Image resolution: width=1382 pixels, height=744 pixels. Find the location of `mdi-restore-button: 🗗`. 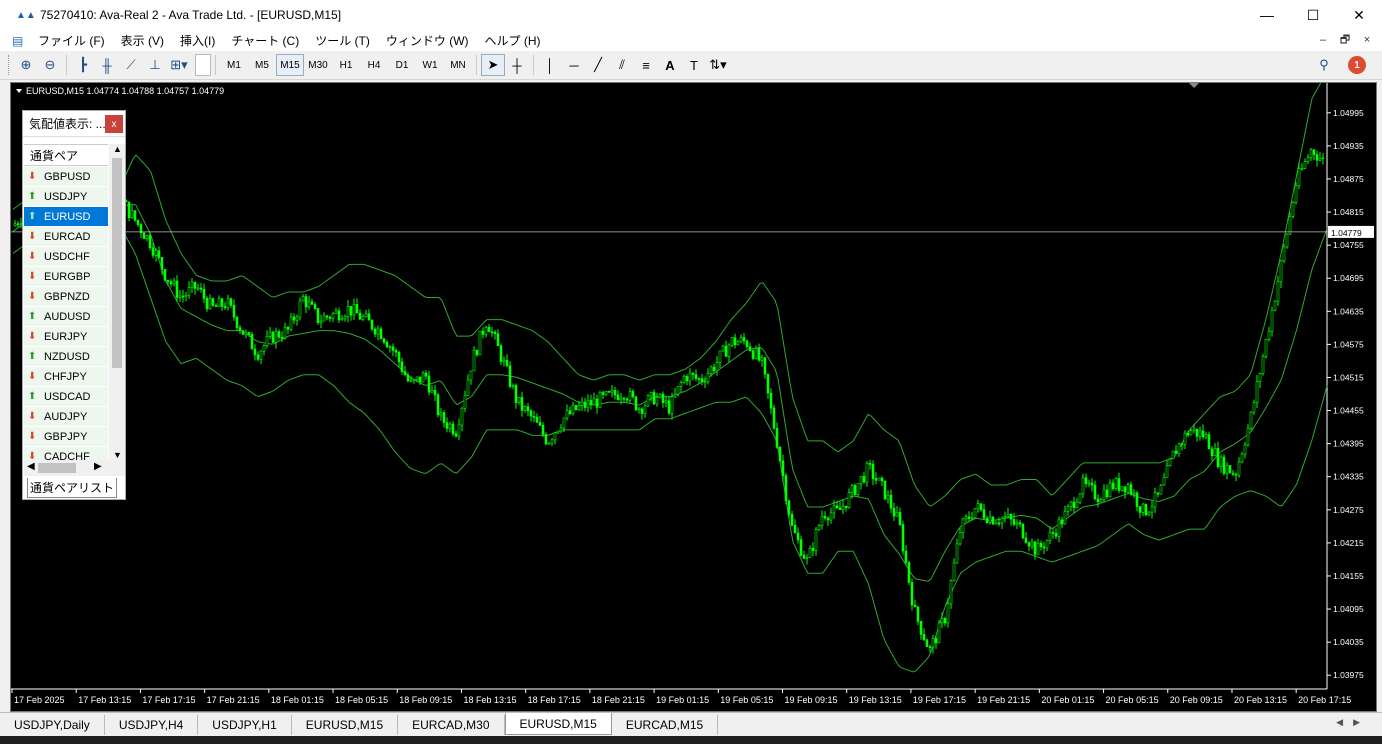

mdi-restore-button: 🗗 is located at coordinates (1345, 40).